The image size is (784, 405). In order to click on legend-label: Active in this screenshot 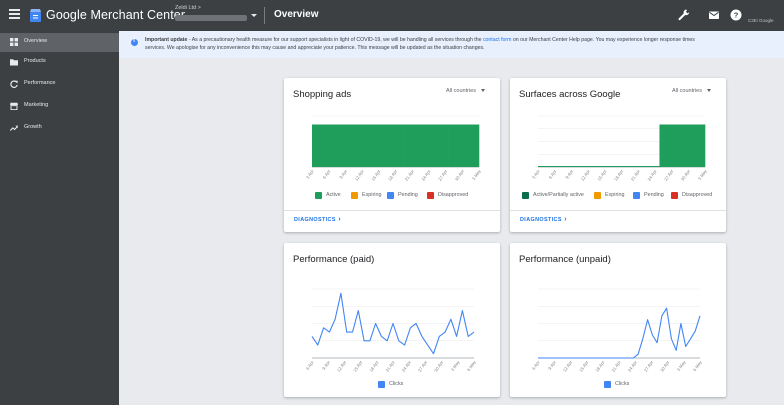, I will do `click(333, 195)`.